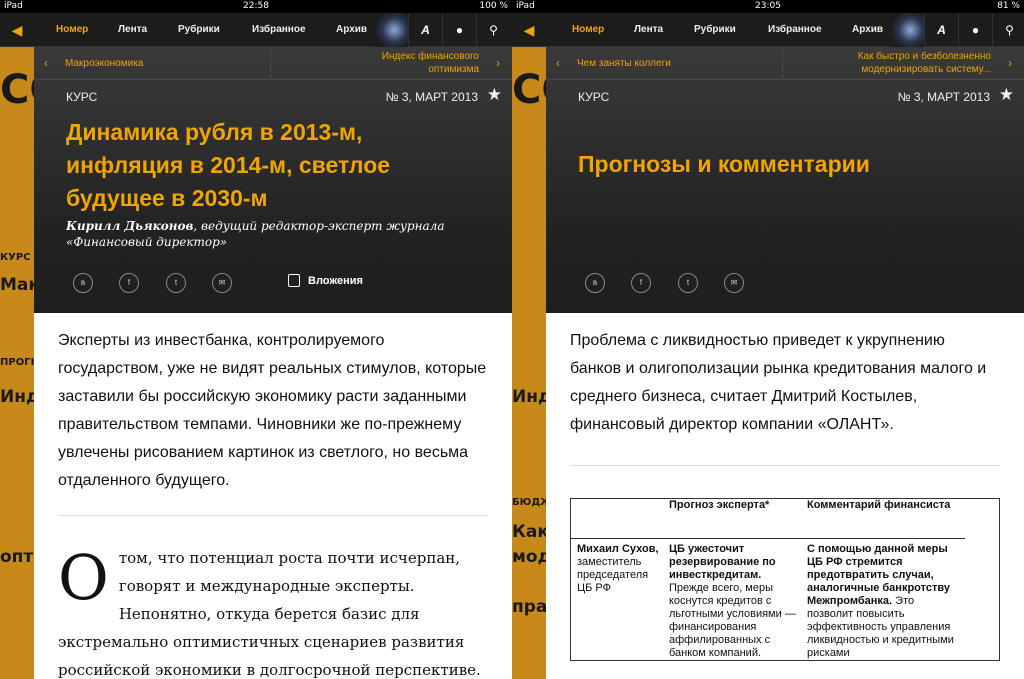  Describe the element at coordinates (1008, 6) in the screenshot. I see `battery-level: 81 %` at that location.